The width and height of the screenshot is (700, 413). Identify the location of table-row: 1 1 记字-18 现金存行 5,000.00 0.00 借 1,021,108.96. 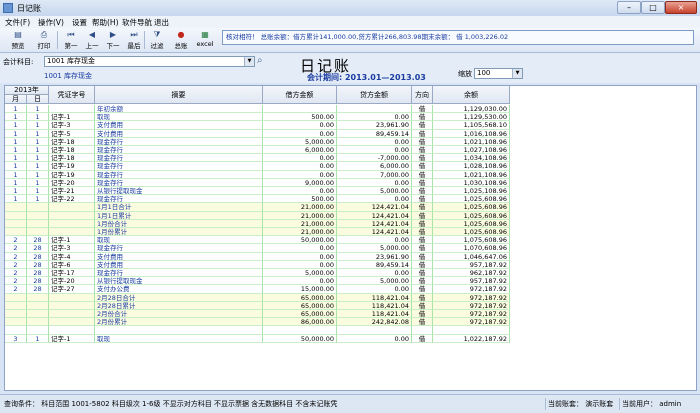
(257, 141).